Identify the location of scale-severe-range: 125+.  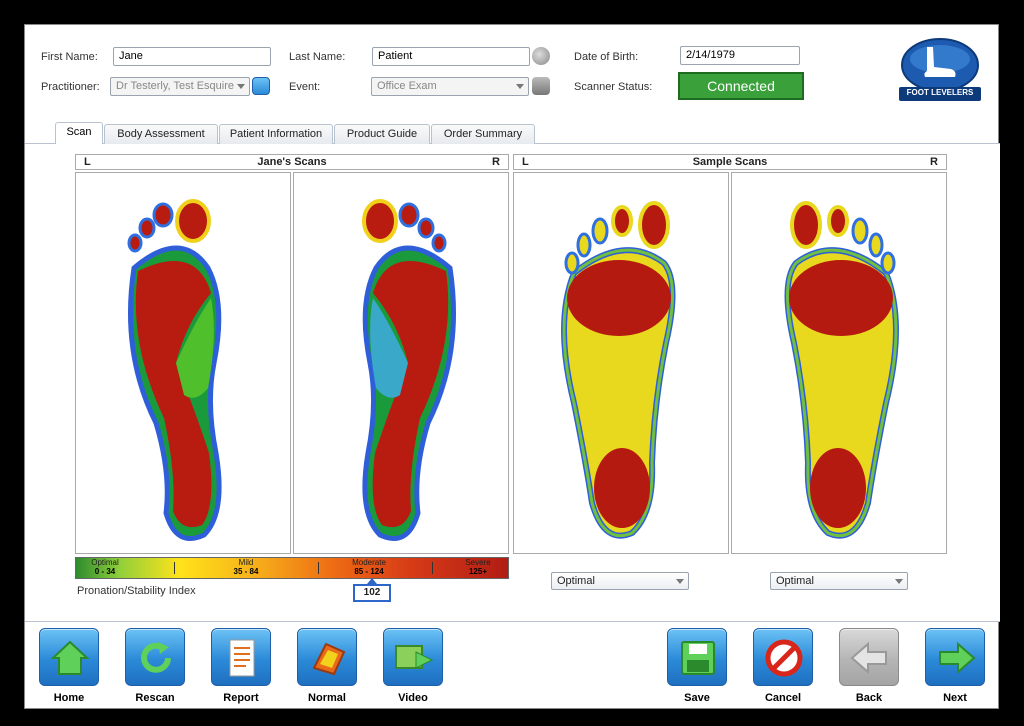
(478, 571).